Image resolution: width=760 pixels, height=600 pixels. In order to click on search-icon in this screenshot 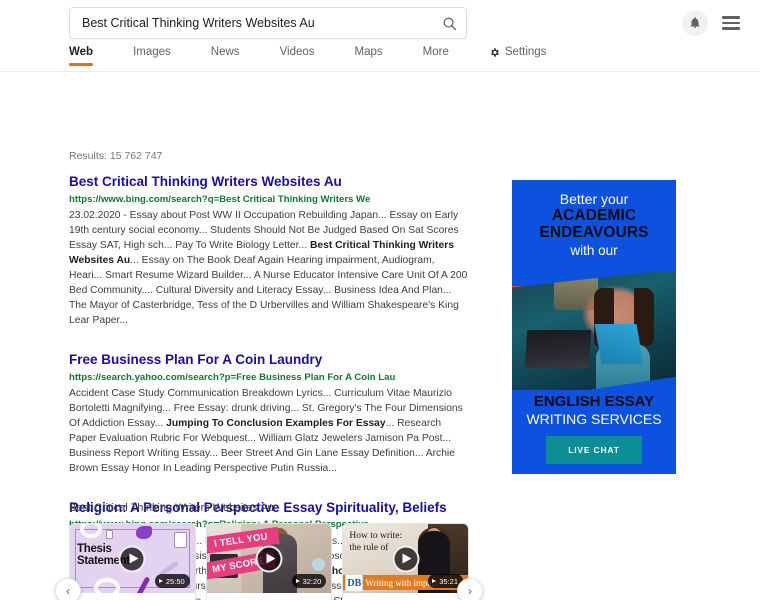, I will do `click(449, 23)`.